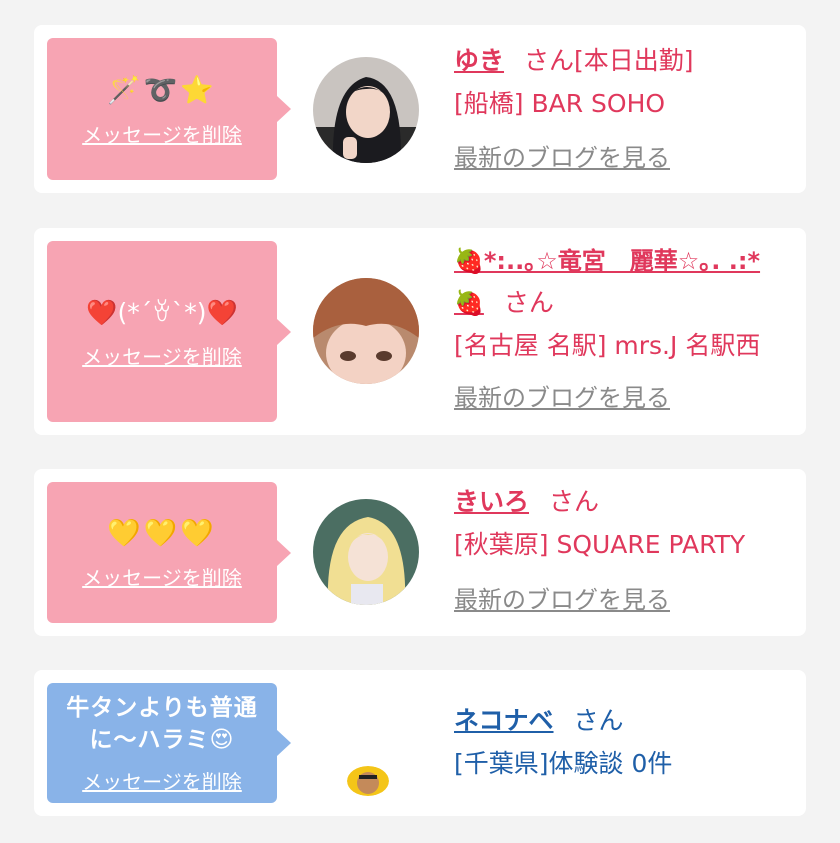 The image size is (840, 843). Describe the element at coordinates (634, 60) in the screenshot. I see `attendance-status: [本日出勤]` at that location.